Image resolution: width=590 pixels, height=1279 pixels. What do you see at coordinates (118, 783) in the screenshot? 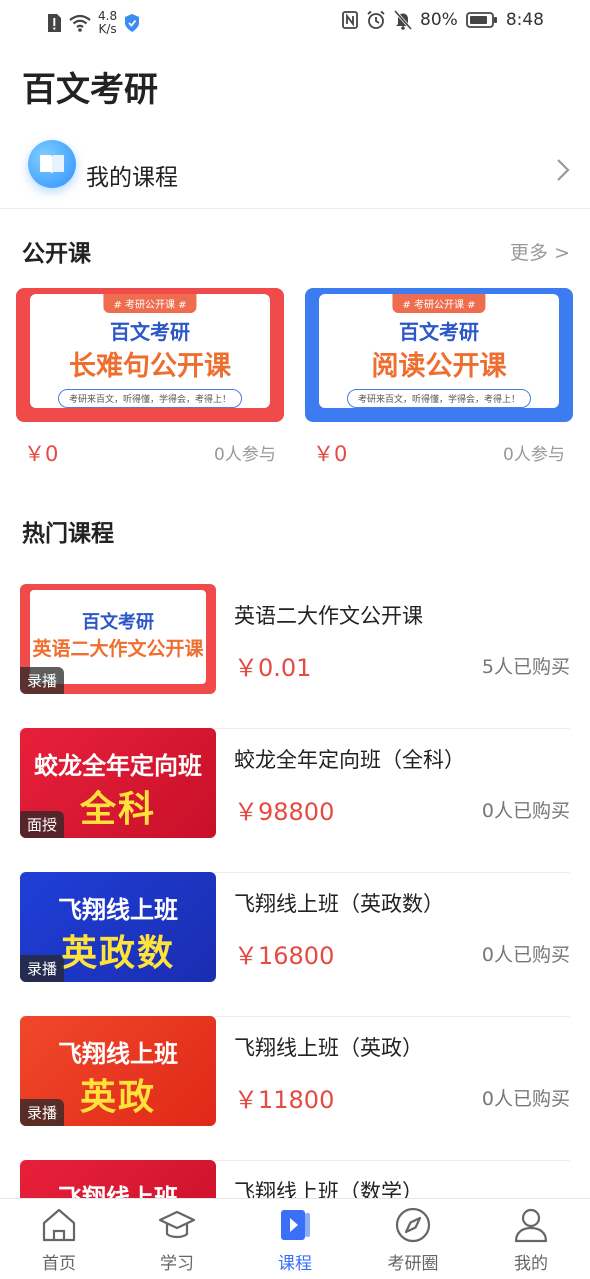
I see `course-thumbnail: 蛟龙全年定向班 全科 面授` at bounding box center [118, 783].